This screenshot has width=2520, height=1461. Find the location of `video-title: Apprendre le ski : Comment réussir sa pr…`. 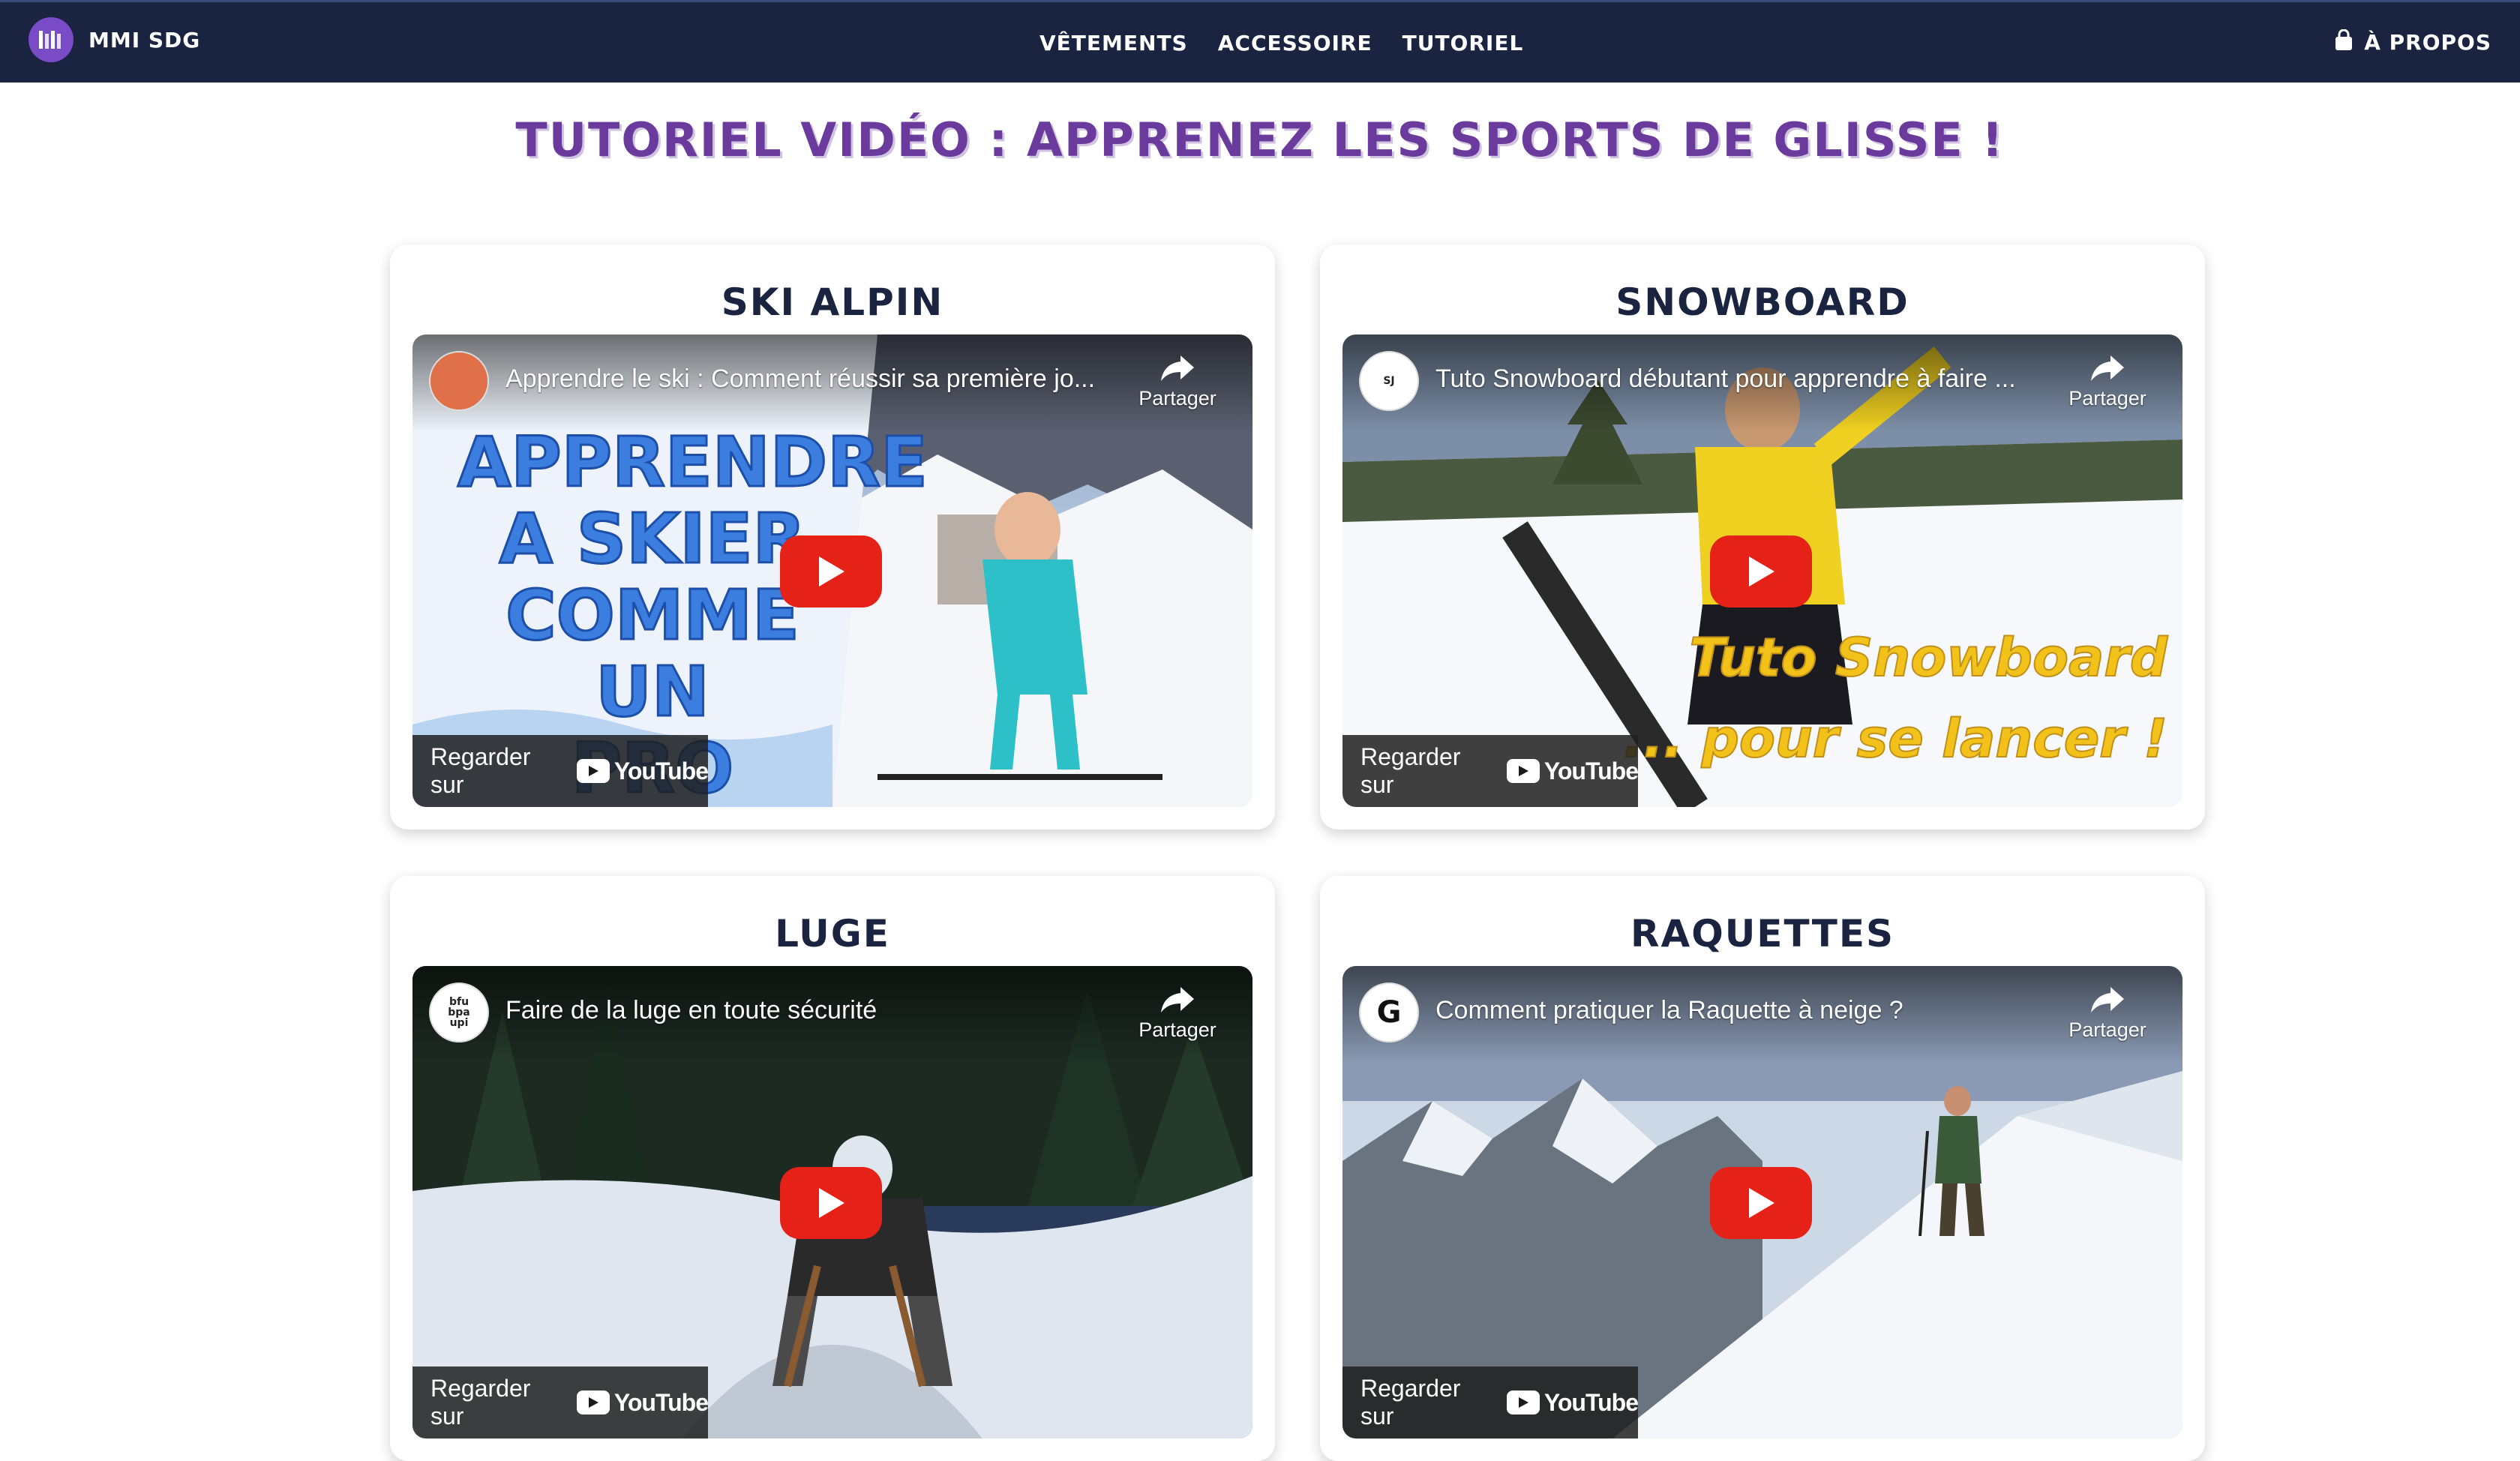

video-title: Apprendre le ski : Comment réussir sa pr… is located at coordinates (813, 379).